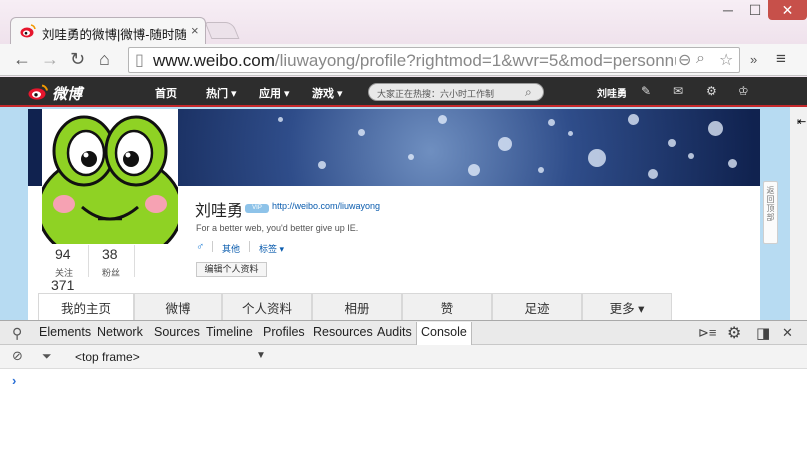  I want to click on show-drawer-icon: ⊳≡, so click(707, 333).